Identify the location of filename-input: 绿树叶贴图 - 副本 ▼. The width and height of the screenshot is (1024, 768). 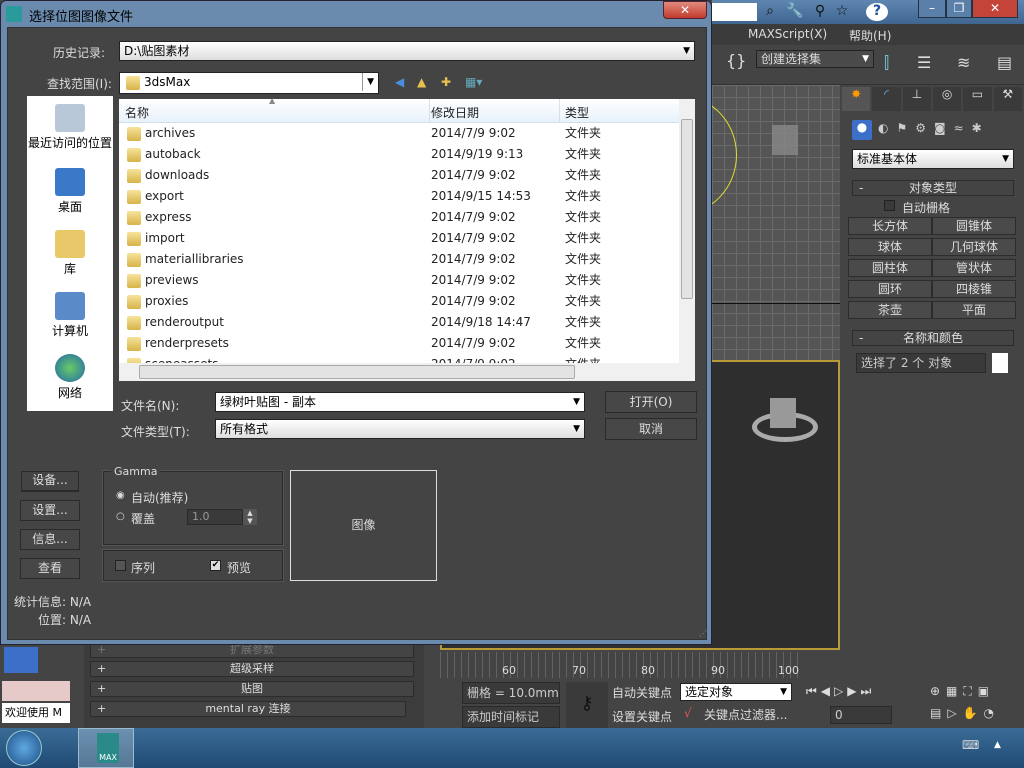
(400, 402).